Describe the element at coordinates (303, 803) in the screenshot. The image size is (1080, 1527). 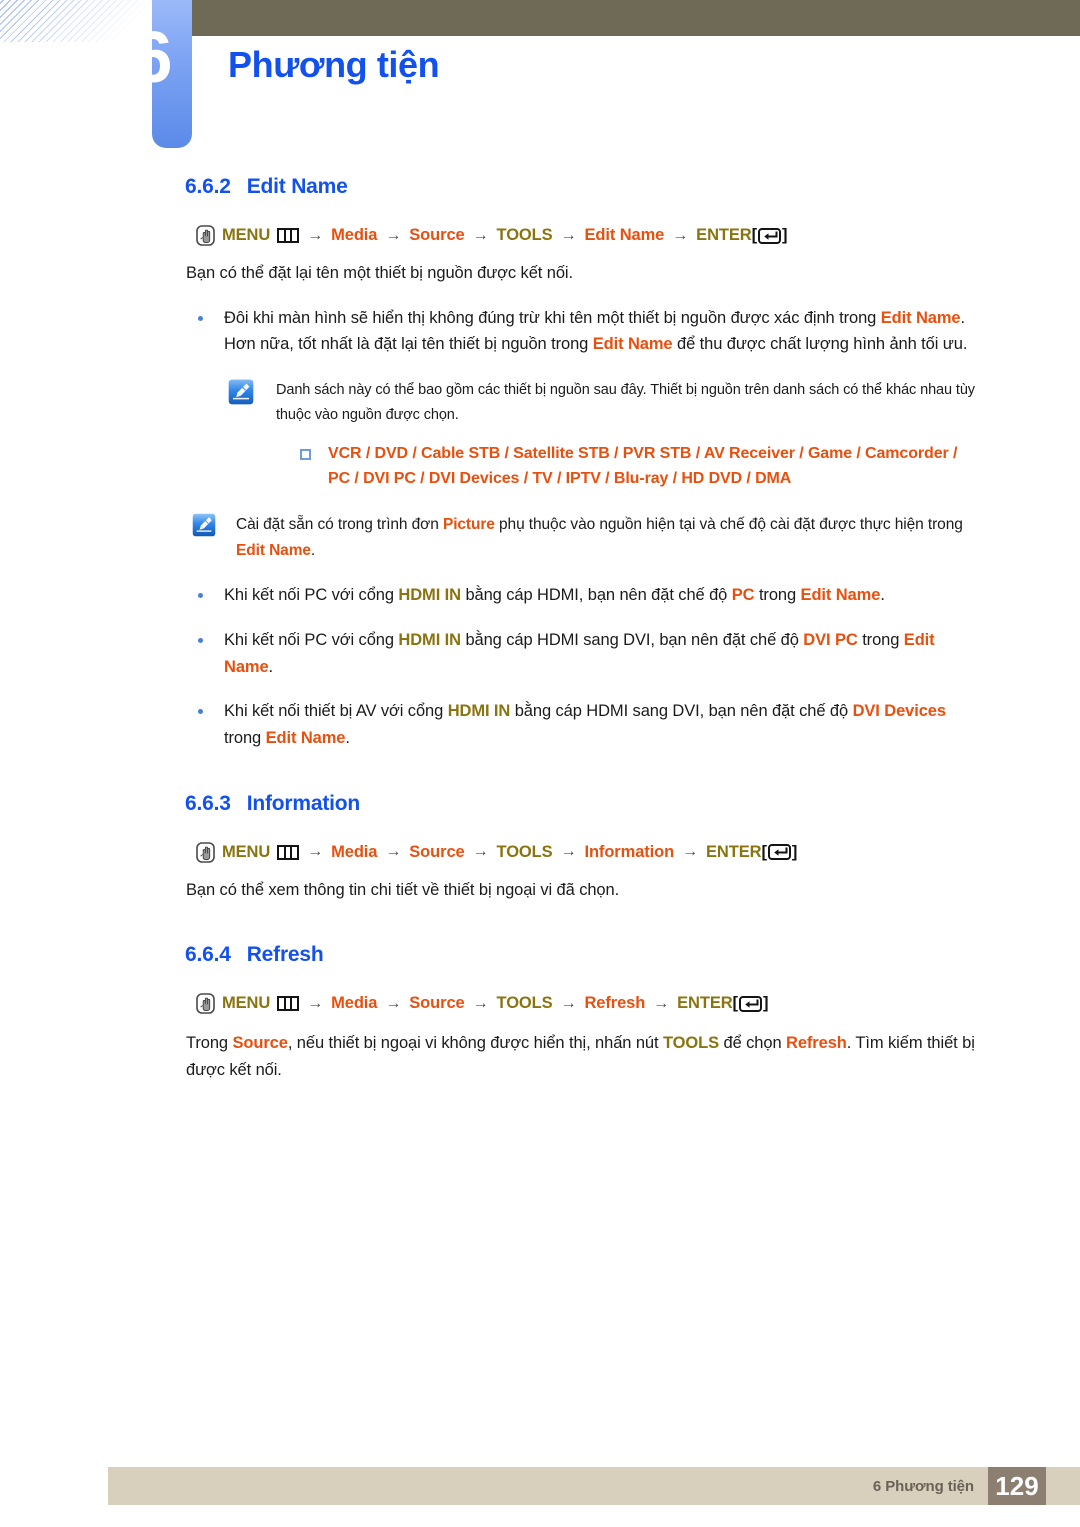
I see `section-title: Information` at that location.